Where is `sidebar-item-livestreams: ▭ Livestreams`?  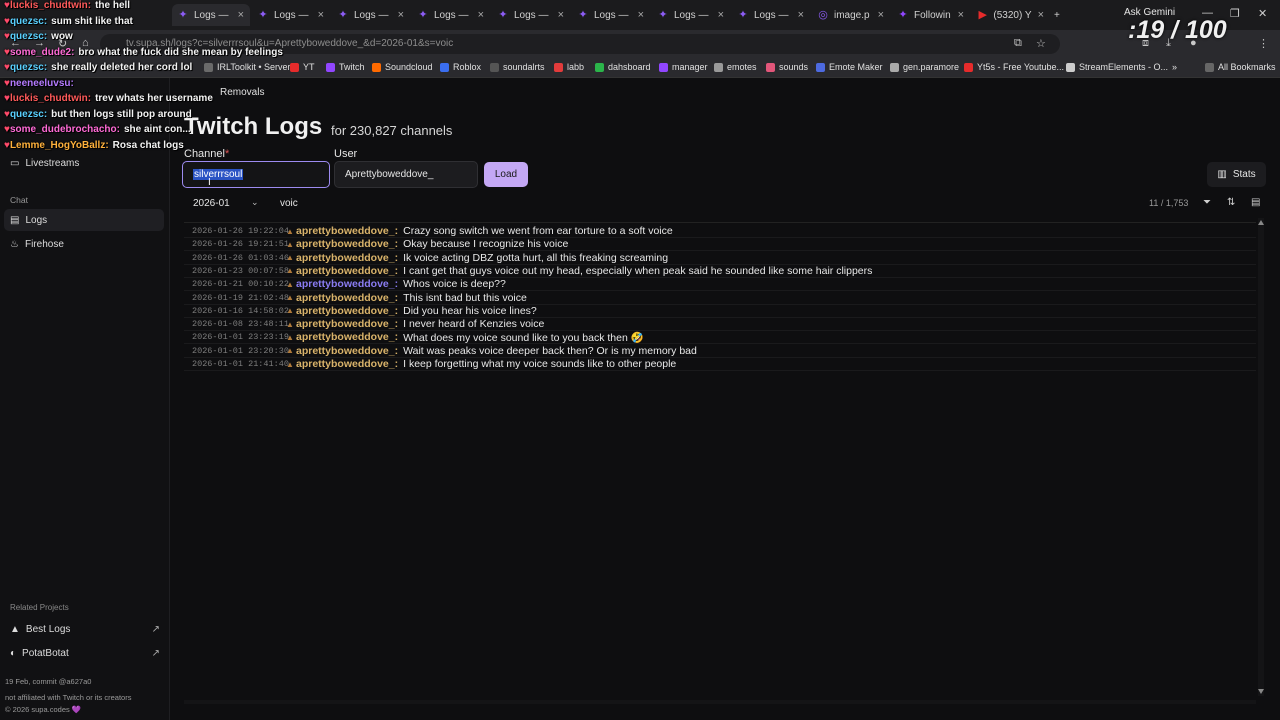
sidebar-item-livestreams: ▭ Livestreams is located at coordinates (84, 163).